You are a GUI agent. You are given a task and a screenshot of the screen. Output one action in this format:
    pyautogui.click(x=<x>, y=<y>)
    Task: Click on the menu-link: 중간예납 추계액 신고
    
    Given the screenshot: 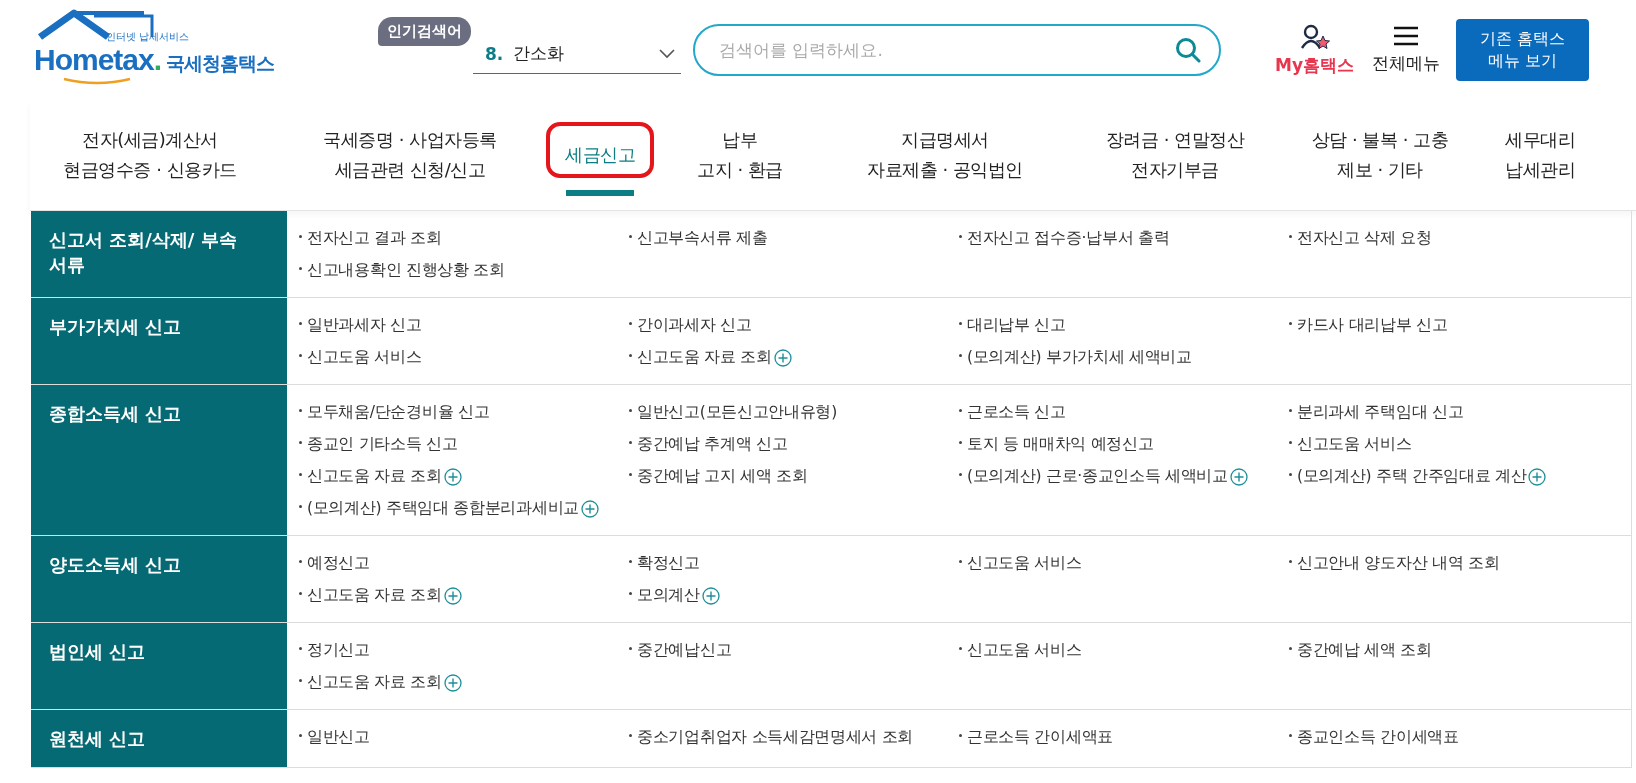 What is the action you would take?
    pyautogui.click(x=792, y=444)
    